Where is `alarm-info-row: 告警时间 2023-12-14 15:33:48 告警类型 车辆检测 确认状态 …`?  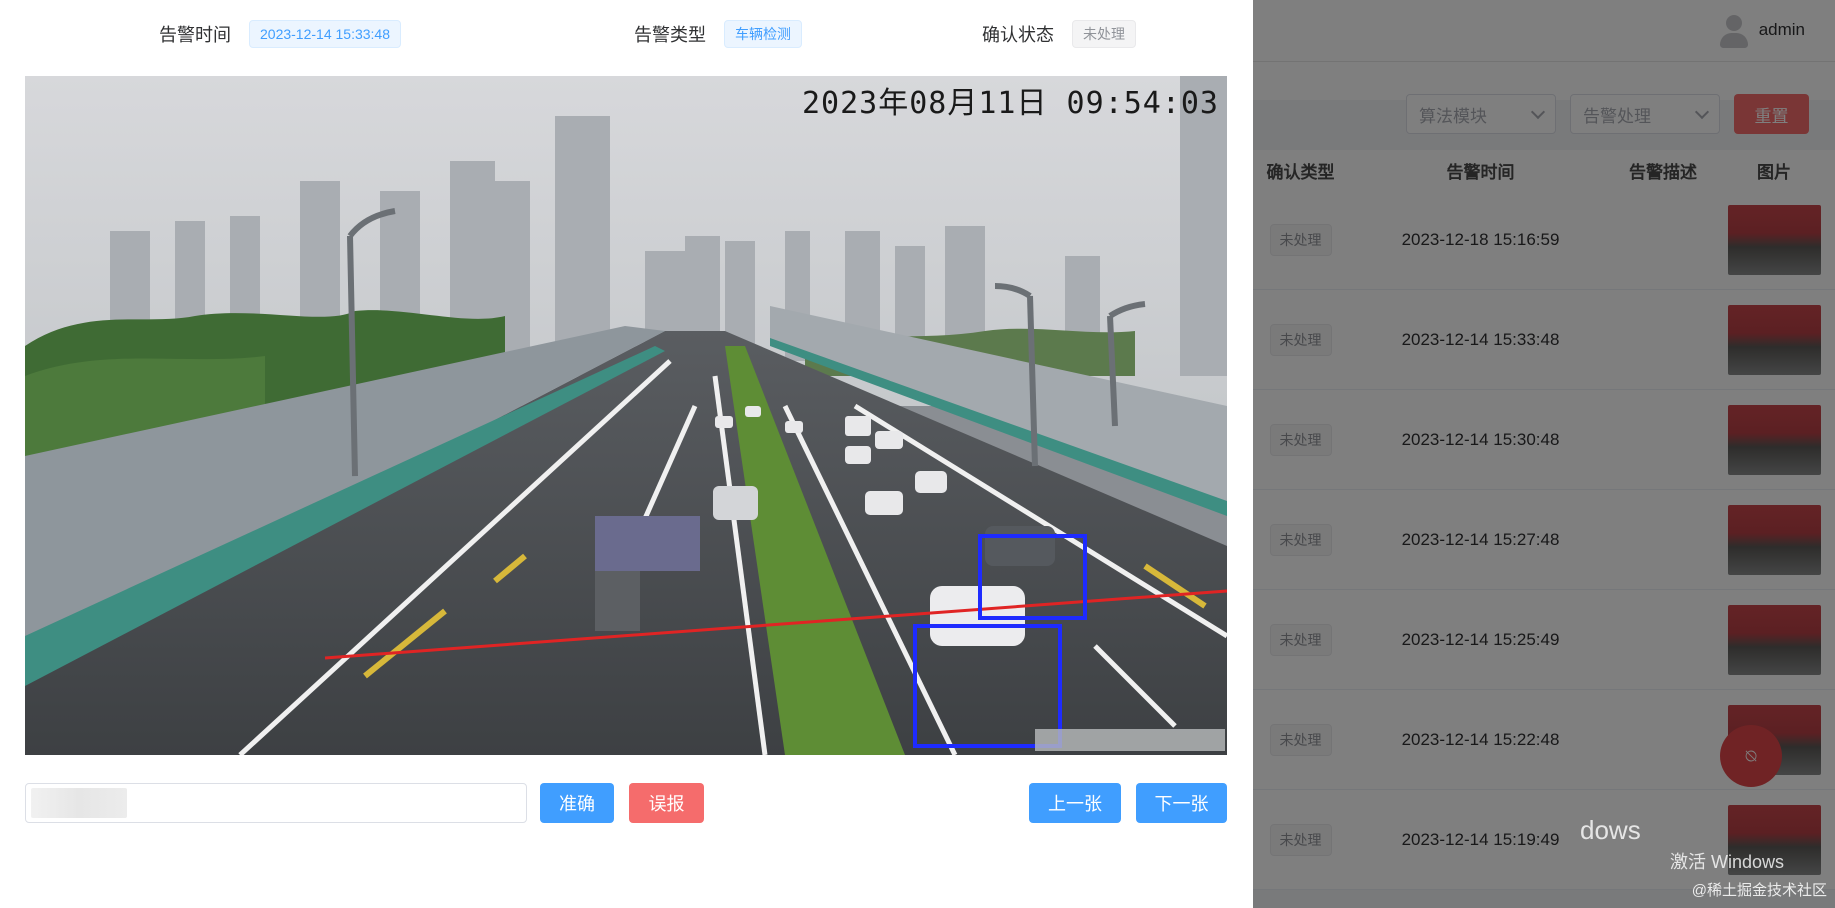 alarm-info-row: 告警时间 2023-12-14 15:33:48 告警类型 车辆检测 确认状态 … is located at coordinates (626, 34).